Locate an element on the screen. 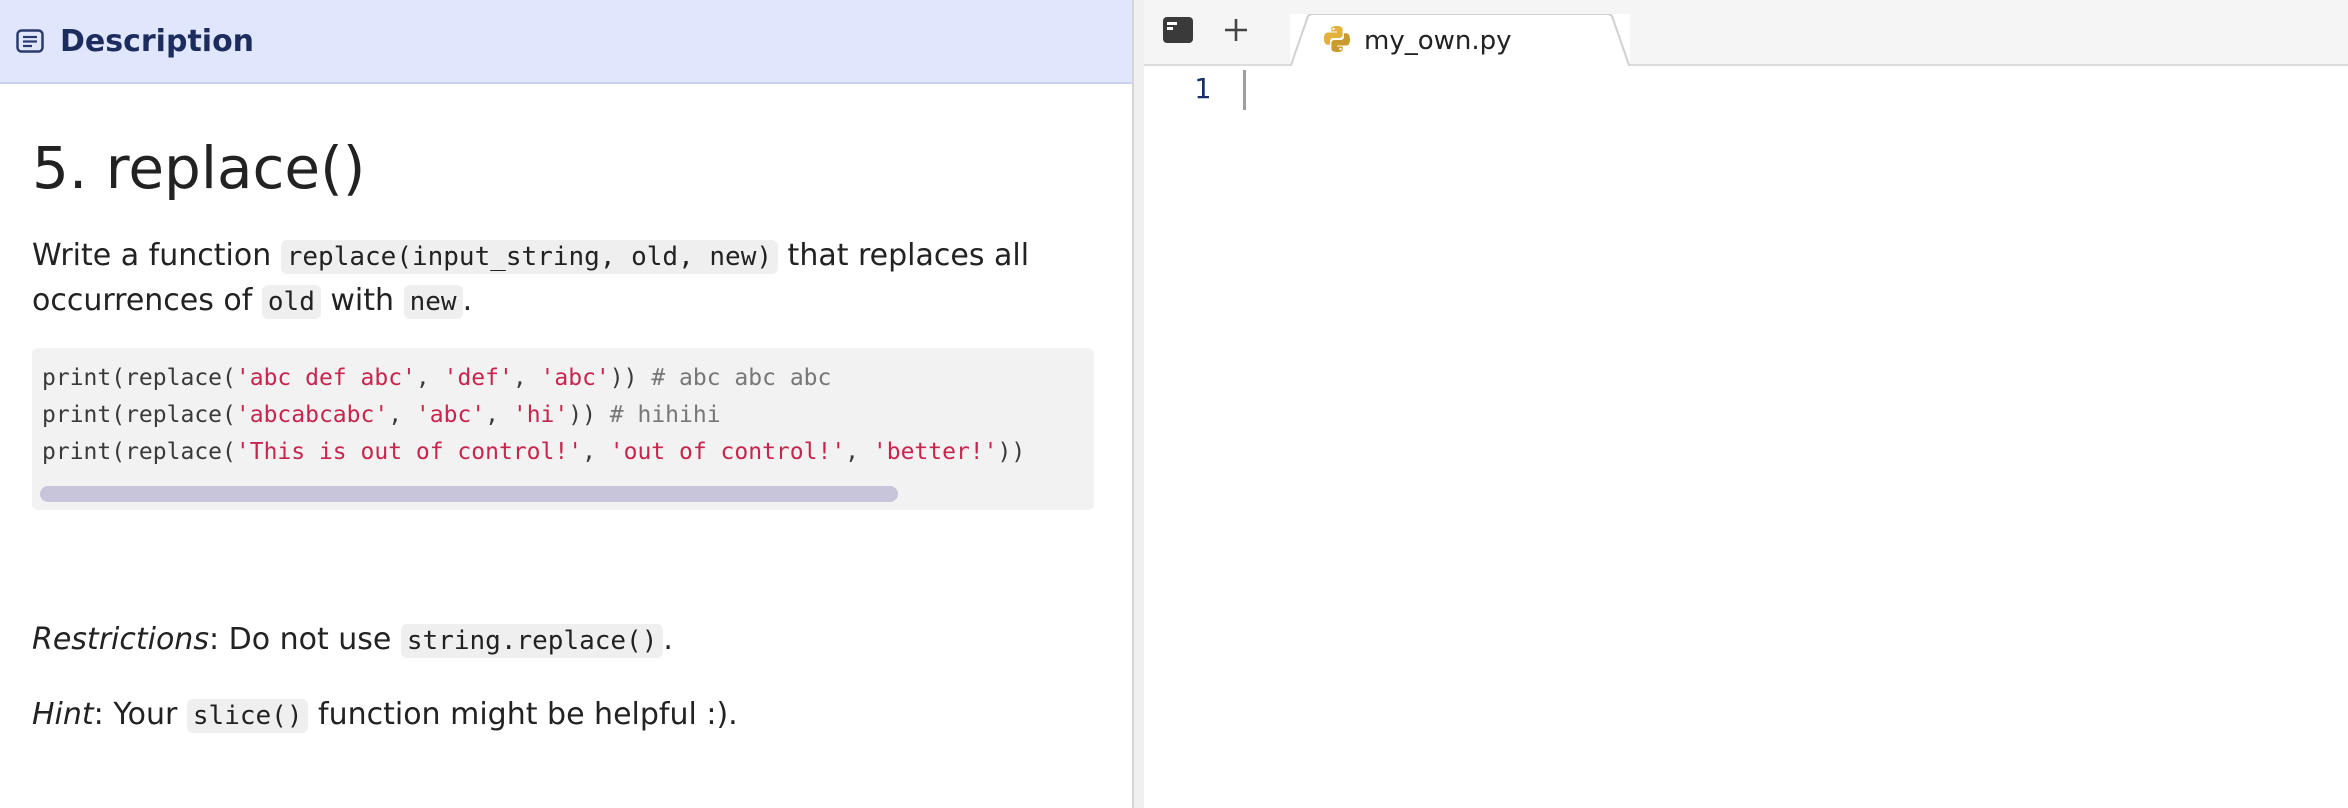 This screenshot has width=2348, height=808. description-header: Description is located at coordinates (566, 42).